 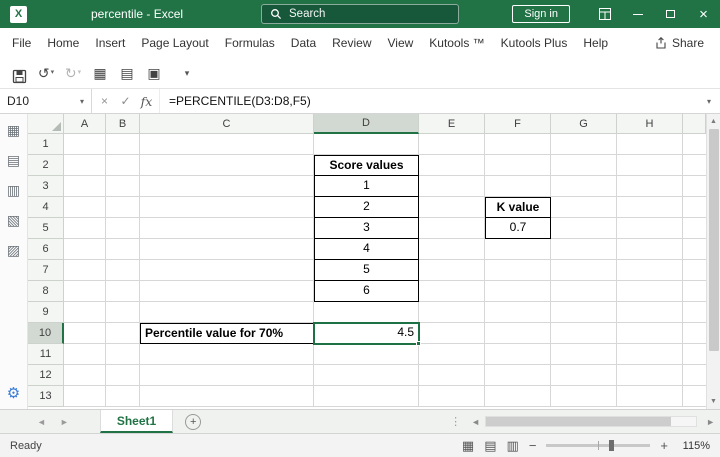 What do you see at coordinates (85, 375) in the screenshot?
I see `cell-A12` at bounding box center [85, 375].